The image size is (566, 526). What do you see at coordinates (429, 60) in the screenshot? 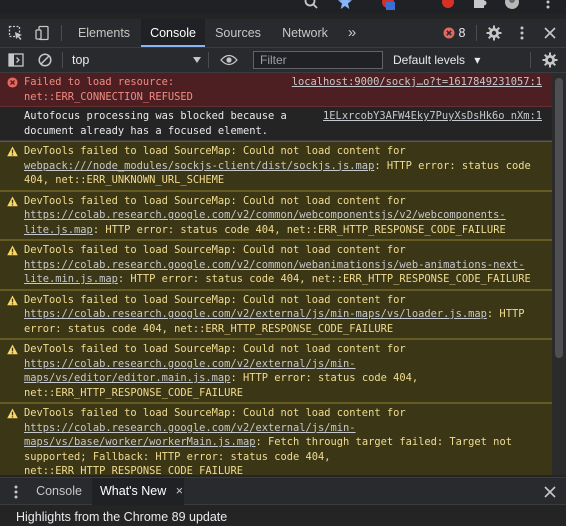
I see `log-levels-label: Default levels` at bounding box center [429, 60].